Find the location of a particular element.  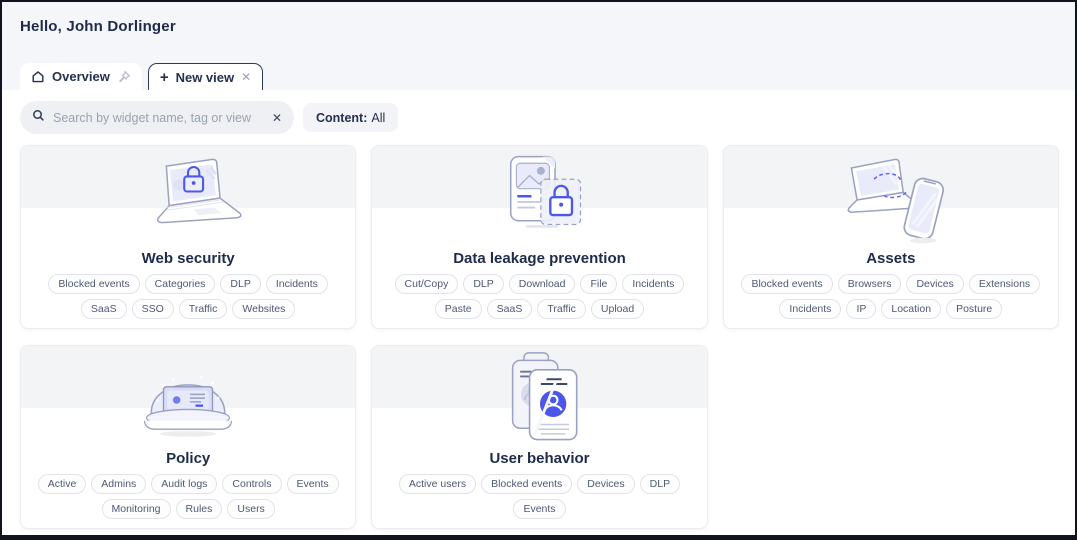

page-title: Hello, John Dorlinger is located at coordinates (98, 26).